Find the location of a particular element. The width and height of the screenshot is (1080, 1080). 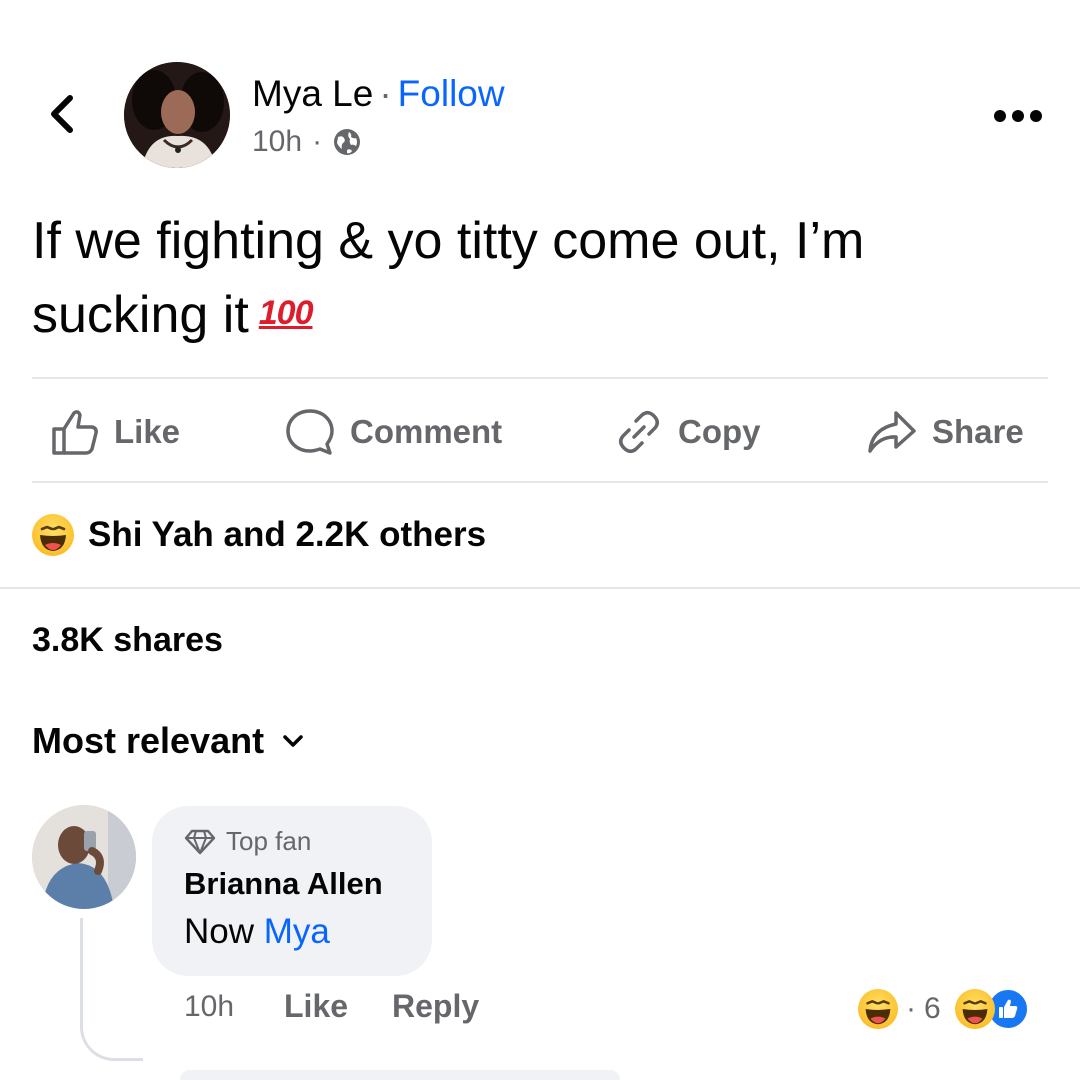

more-horizontal-icon is located at coordinates (1018, 116).